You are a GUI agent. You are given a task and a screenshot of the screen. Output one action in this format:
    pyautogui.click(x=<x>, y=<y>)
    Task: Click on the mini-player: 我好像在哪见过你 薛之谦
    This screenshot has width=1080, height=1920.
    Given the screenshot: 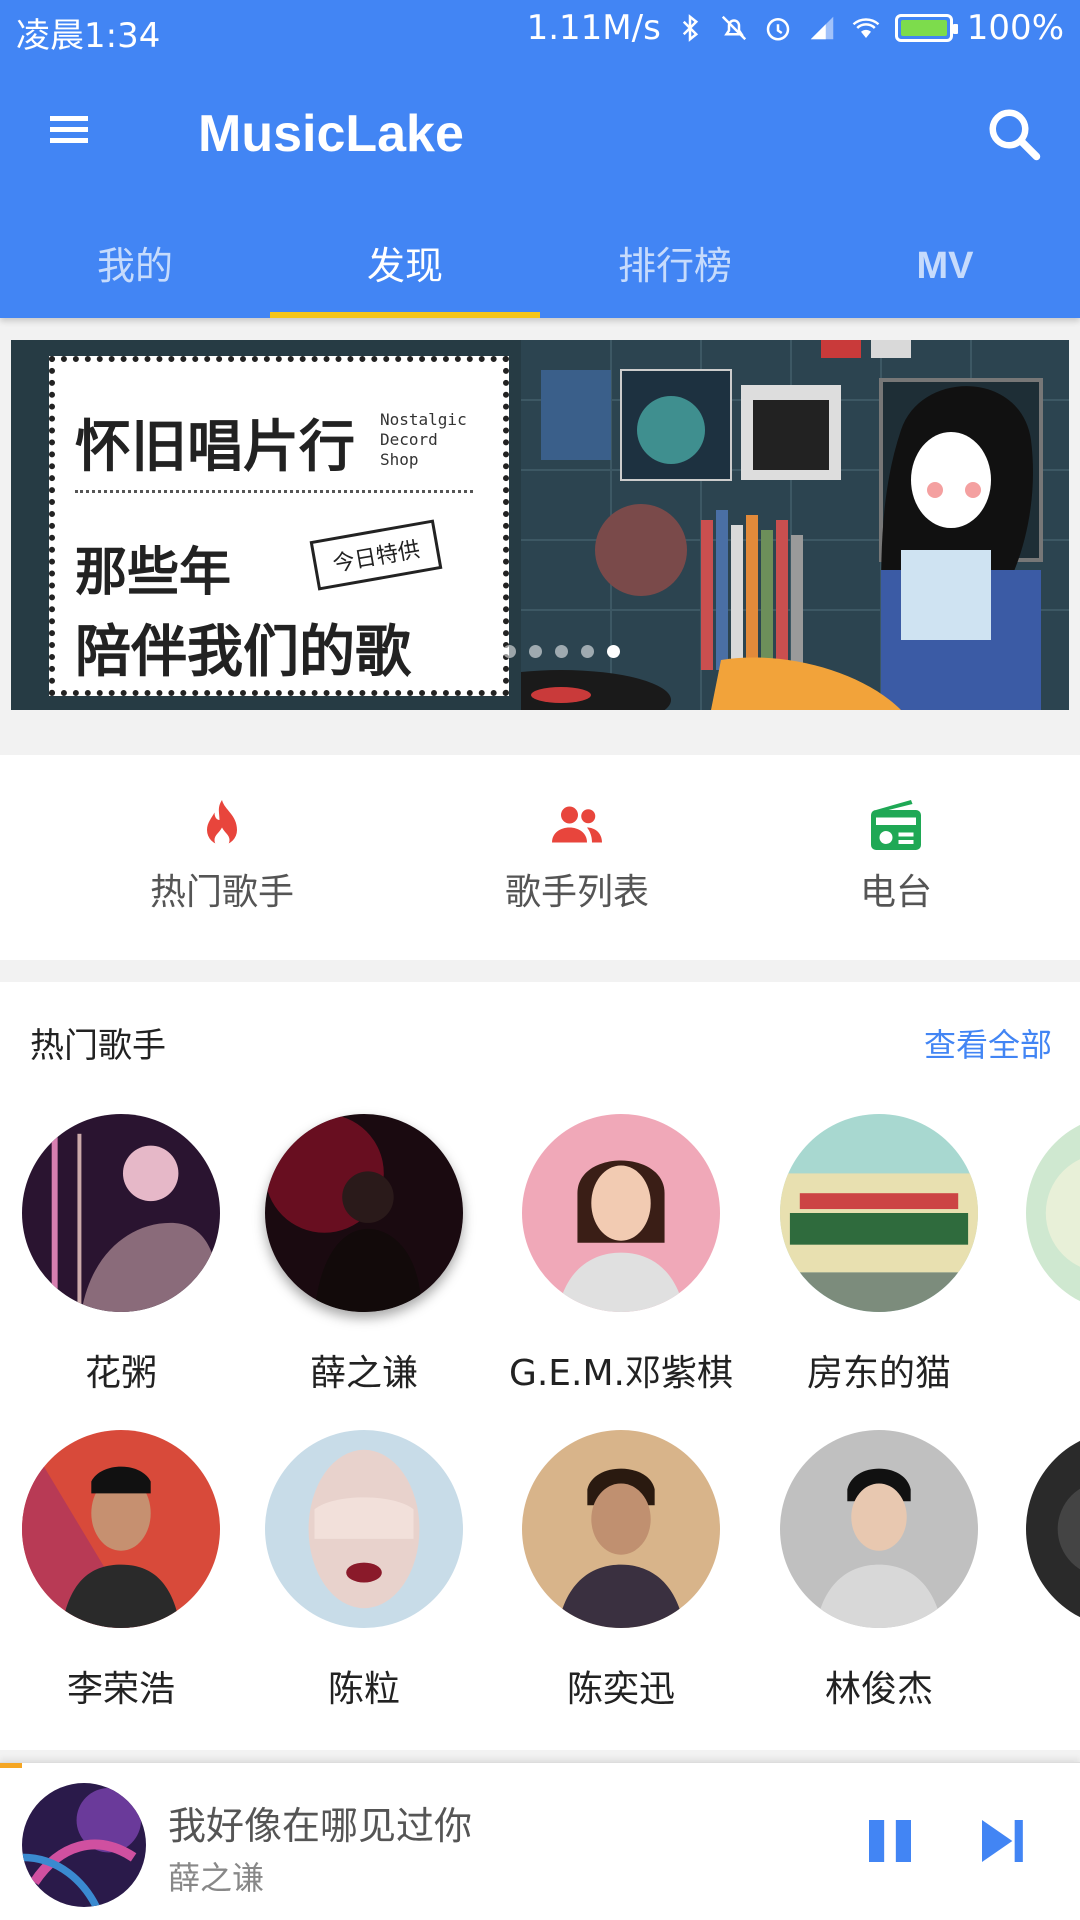 What is the action you would take?
    pyautogui.click(x=540, y=1841)
    